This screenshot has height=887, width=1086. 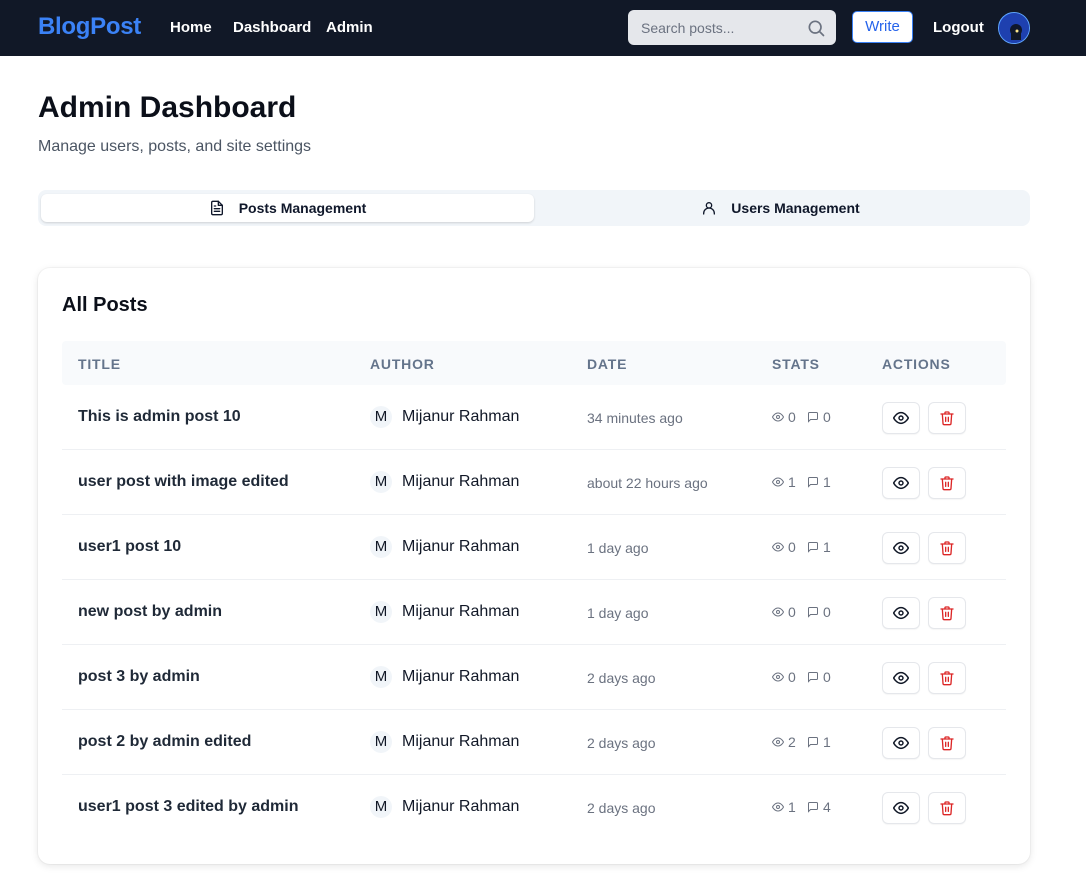 I want to click on post-date: 34 minutes ago, so click(x=635, y=418).